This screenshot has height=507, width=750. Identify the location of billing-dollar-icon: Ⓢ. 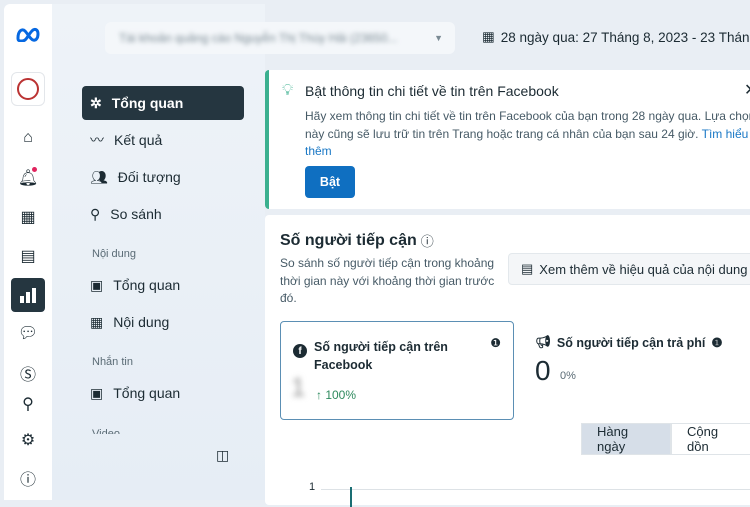
(28, 373).